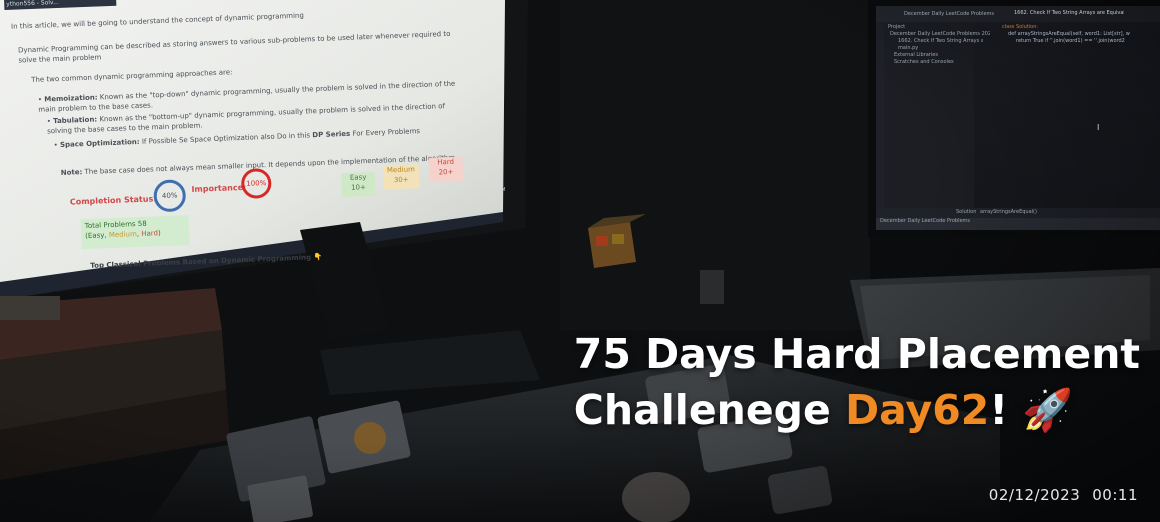  What do you see at coordinates (150, 233) in the screenshot?
I see `total-hard: Hard` at bounding box center [150, 233].